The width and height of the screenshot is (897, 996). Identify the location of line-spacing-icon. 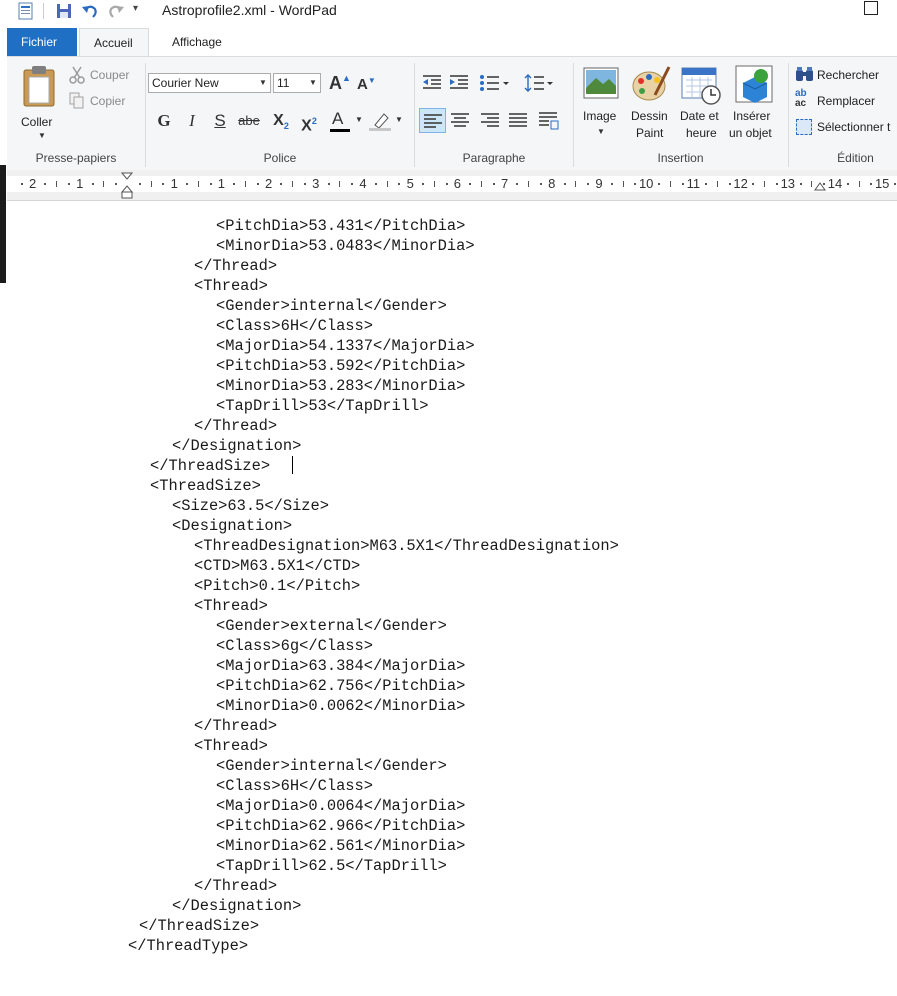
(539, 83).